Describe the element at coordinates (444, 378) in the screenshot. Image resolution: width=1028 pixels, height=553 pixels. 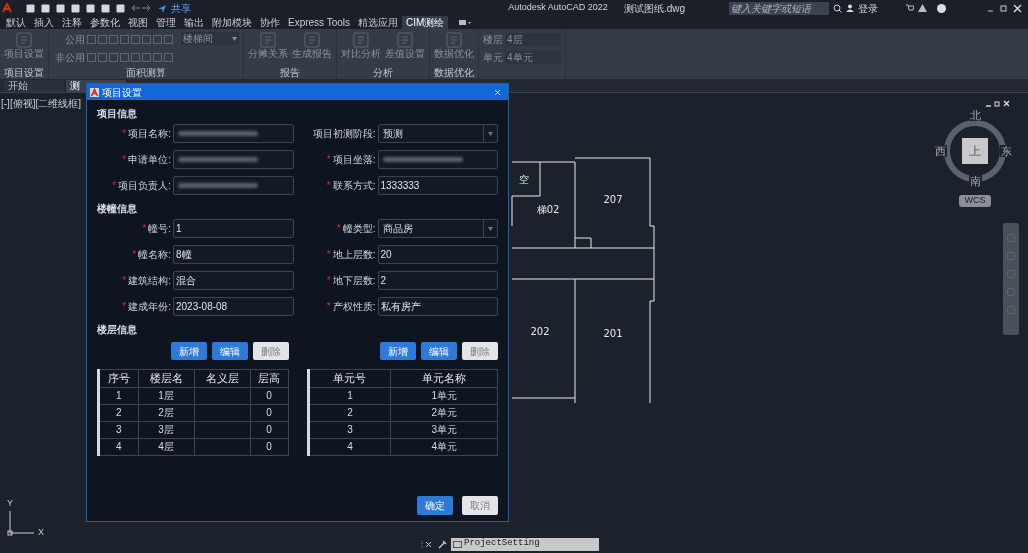
I see `column-header: 单元名称` at that location.